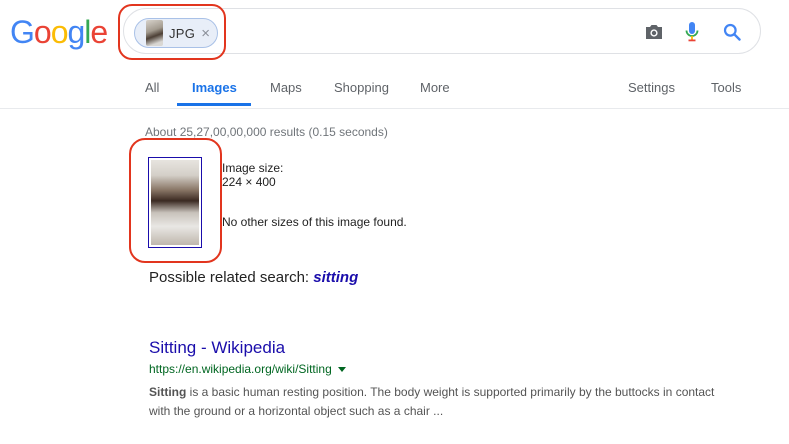 The height and width of the screenshot is (444, 789). Describe the element at coordinates (435, 87) in the screenshot. I see `tab-more: More` at that location.